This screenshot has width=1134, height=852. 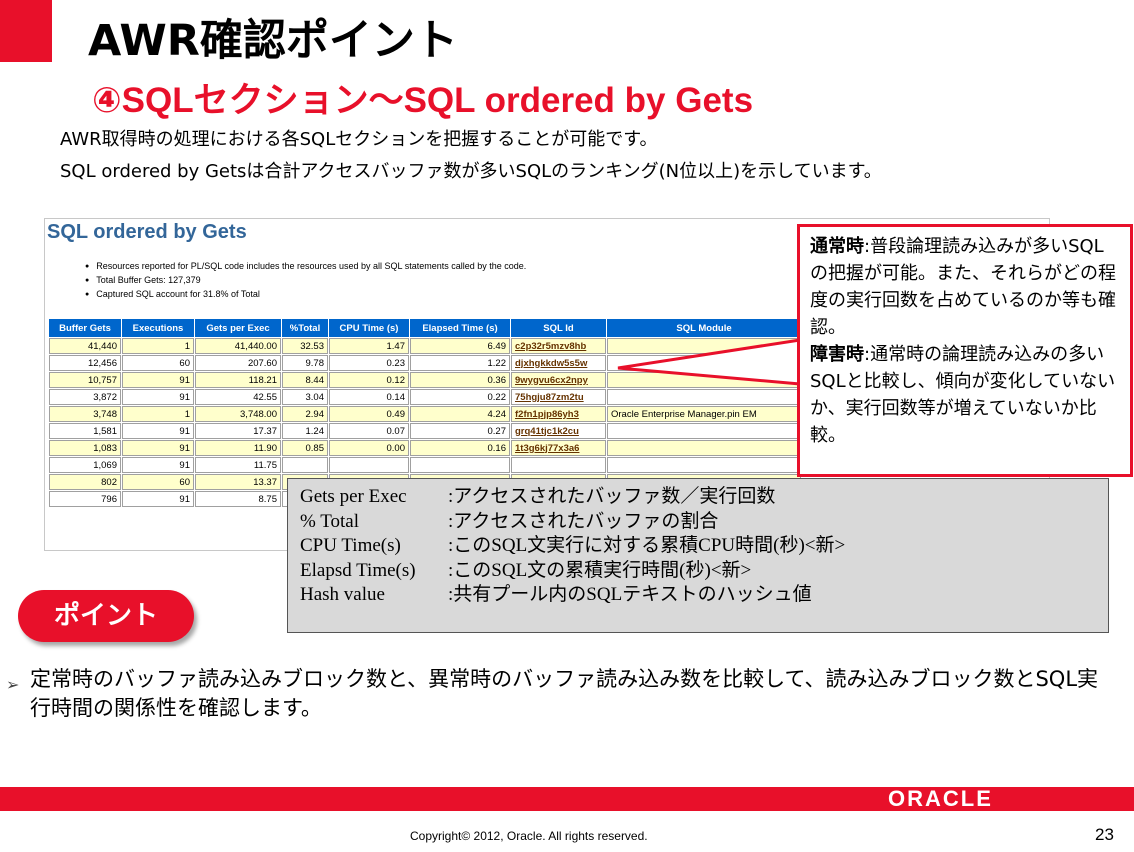 What do you see at coordinates (630, 594) in the screenshot?
I see `definition-desc: :共有プール内のSQLテキストのハッシュ値` at bounding box center [630, 594].